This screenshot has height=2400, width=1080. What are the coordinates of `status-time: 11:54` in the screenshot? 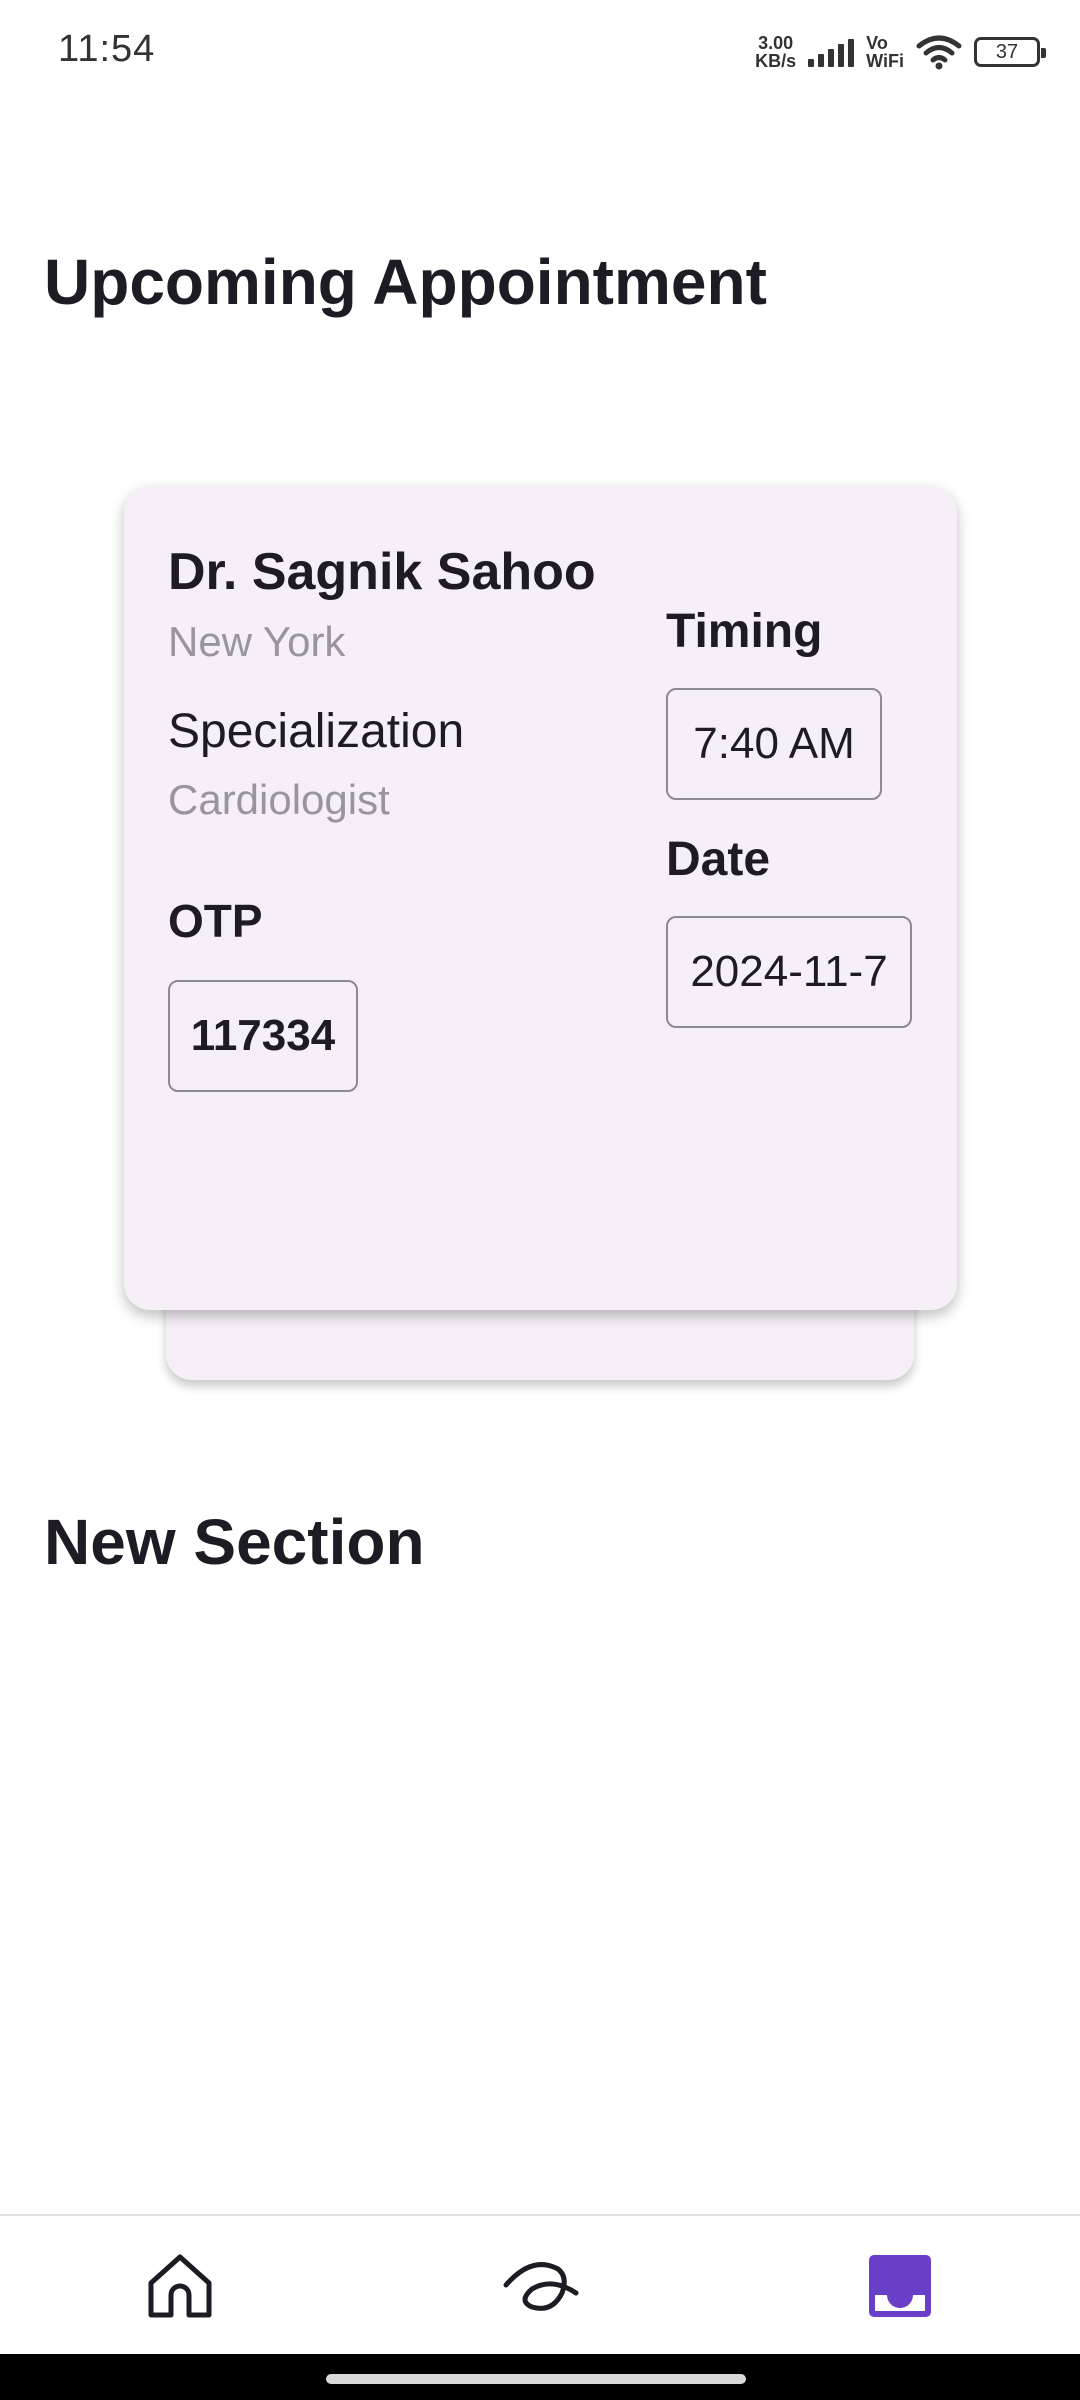 It's located at (107, 49).